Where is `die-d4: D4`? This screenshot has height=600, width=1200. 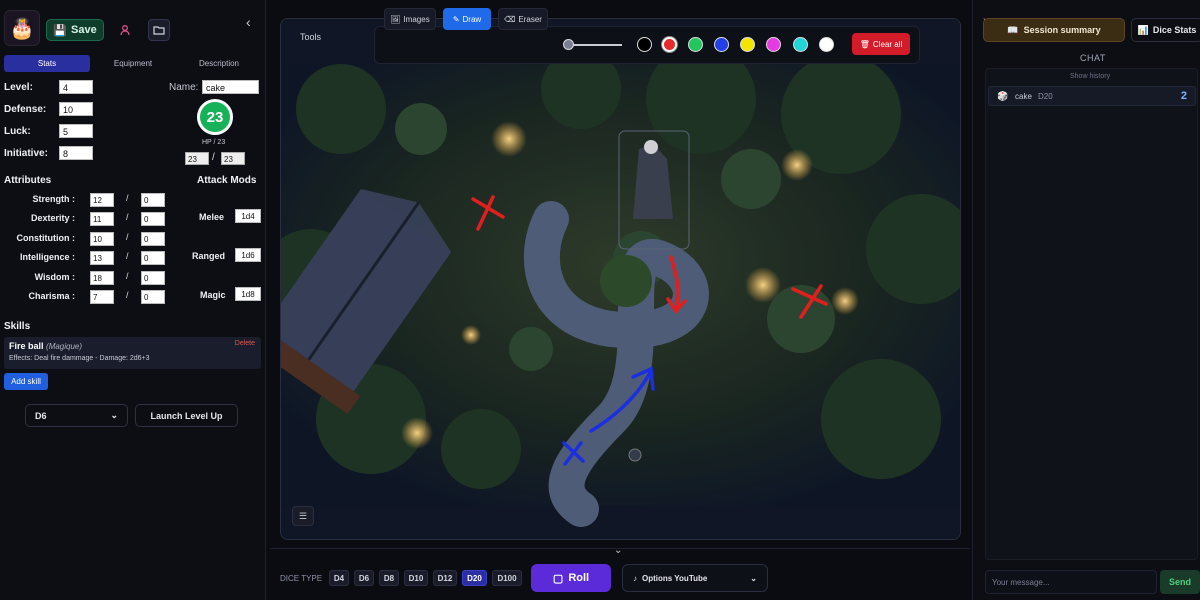 die-d4: D4 is located at coordinates (339, 578).